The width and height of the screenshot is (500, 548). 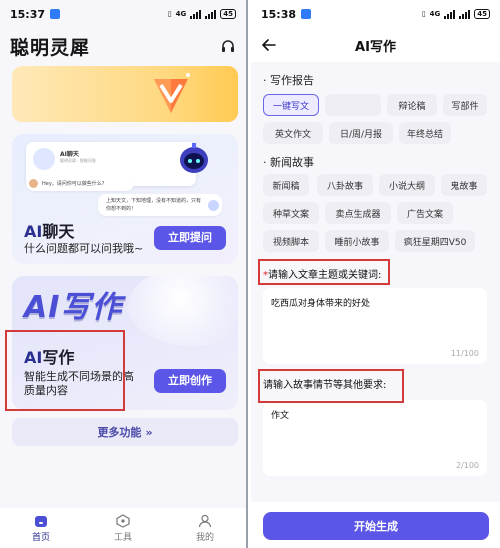 I want to click on writing-card-subtitle: 智能生成不同场景的高 质量内容, so click(x=79, y=383).